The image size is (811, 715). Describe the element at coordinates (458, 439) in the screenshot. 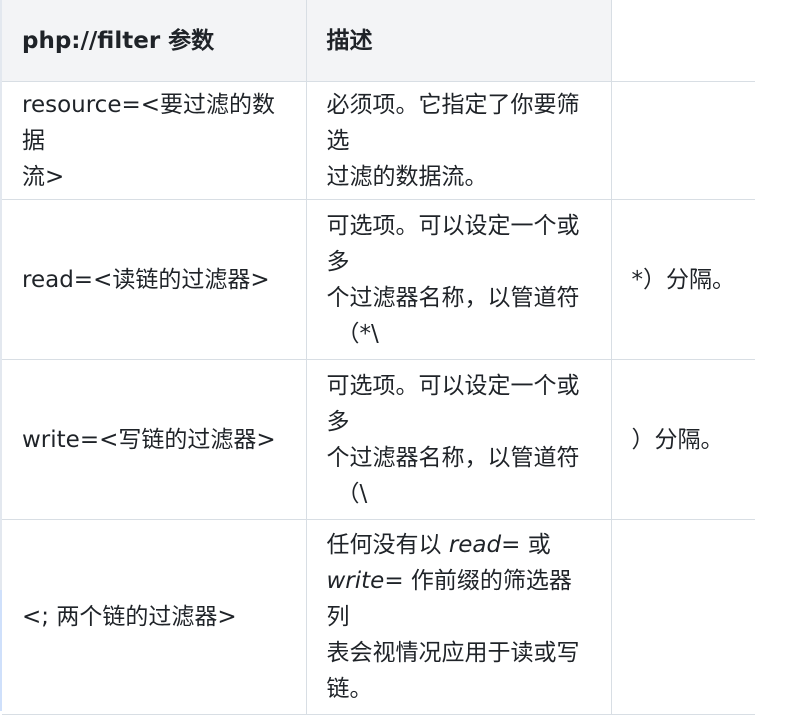

I see `description-cell: 可选项。可以设定一个或多 个过滤器名称，以管道符 （\` at that location.